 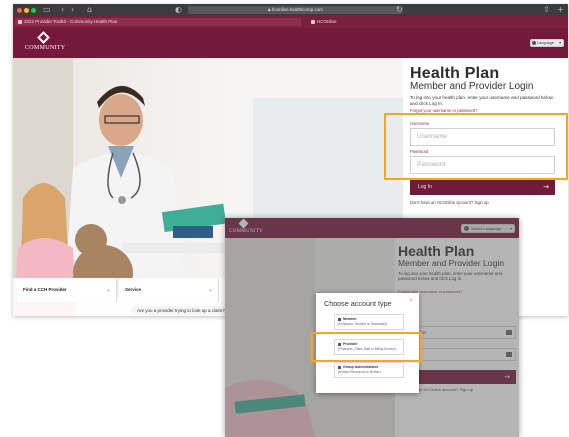 What do you see at coordinates (546, 187) in the screenshot?
I see `arrow-right-icon: →` at bounding box center [546, 187].